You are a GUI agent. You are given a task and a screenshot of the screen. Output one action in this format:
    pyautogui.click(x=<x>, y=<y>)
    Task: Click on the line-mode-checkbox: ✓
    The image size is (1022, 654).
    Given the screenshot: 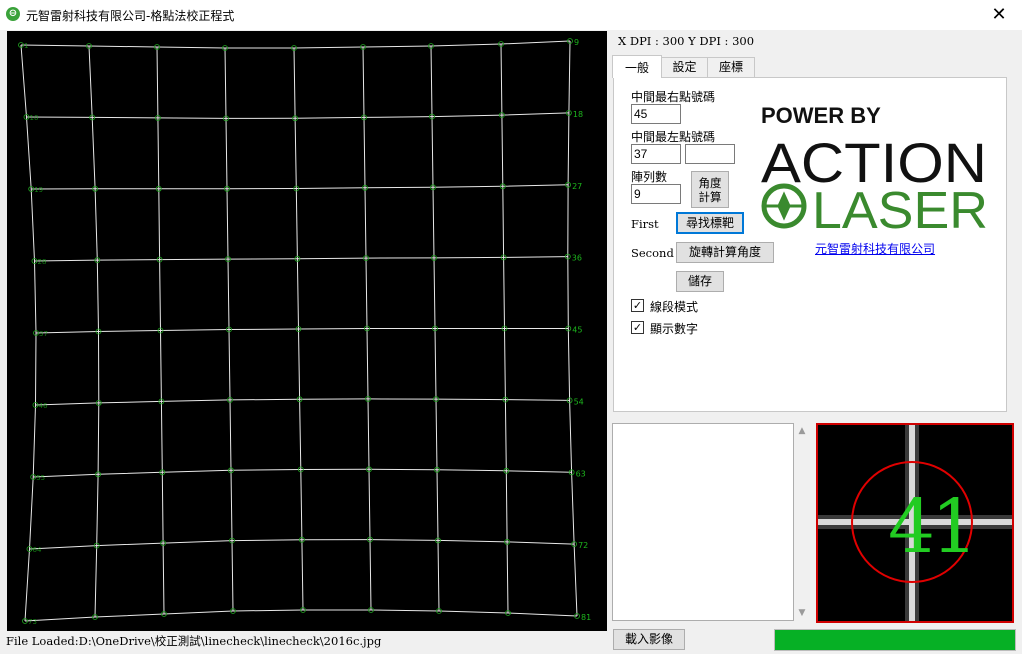 What is the action you would take?
    pyautogui.click(x=637, y=305)
    